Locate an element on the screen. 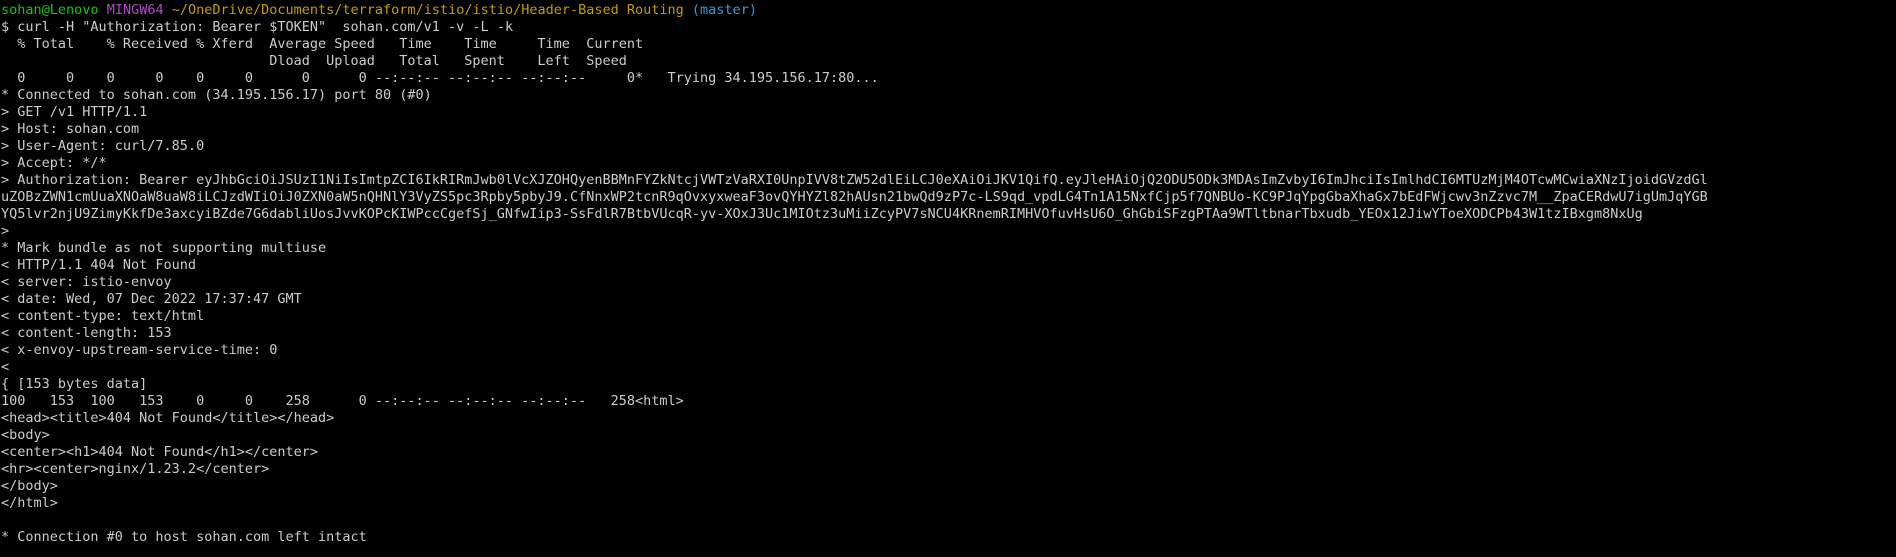  prompt-symbol: $ is located at coordinates (5, 27).